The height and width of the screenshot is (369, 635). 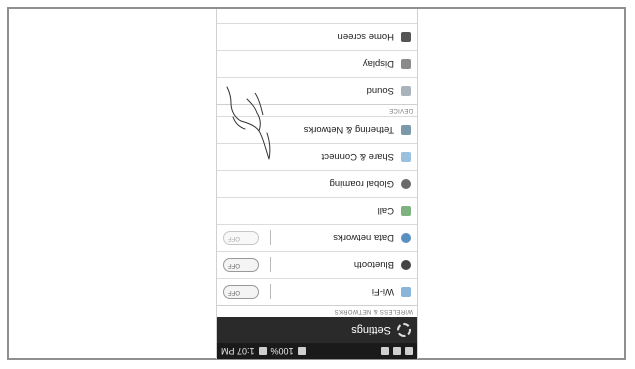 I want to click on status-bar: 100% 1:07 PM, so click(x=317, y=351).